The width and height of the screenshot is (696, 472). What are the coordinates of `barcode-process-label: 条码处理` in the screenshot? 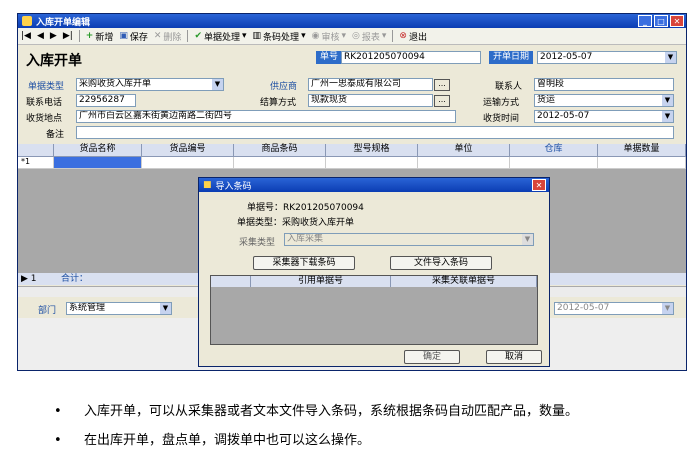 It's located at (281, 37).